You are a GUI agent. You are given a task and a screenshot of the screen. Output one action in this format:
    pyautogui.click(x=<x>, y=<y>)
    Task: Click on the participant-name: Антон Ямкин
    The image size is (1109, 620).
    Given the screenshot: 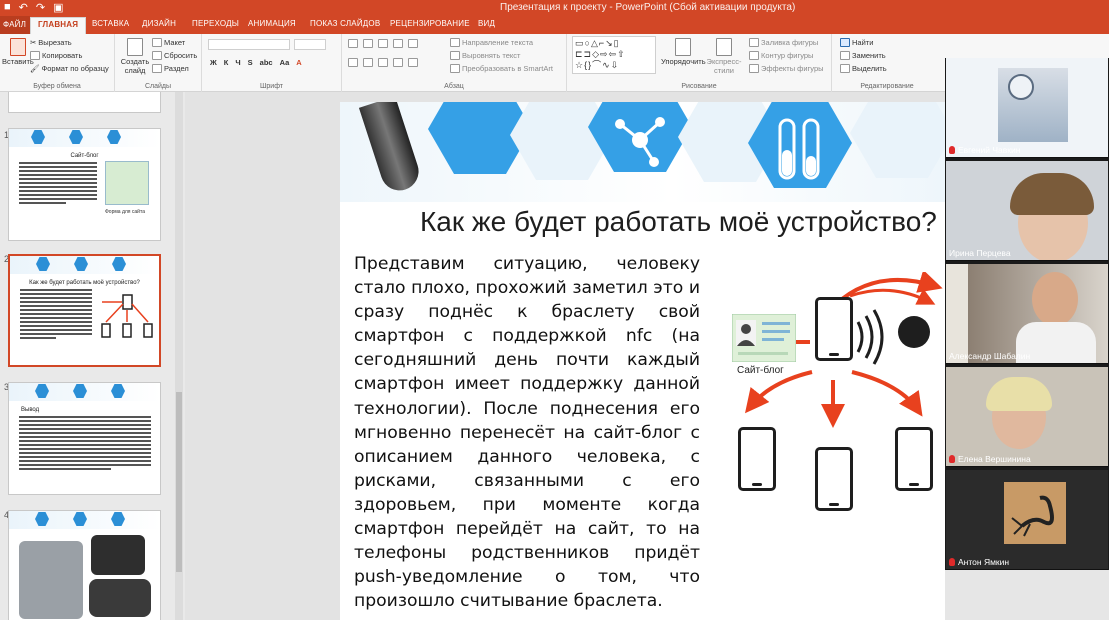 What is the action you would take?
    pyautogui.click(x=979, y=562)
    